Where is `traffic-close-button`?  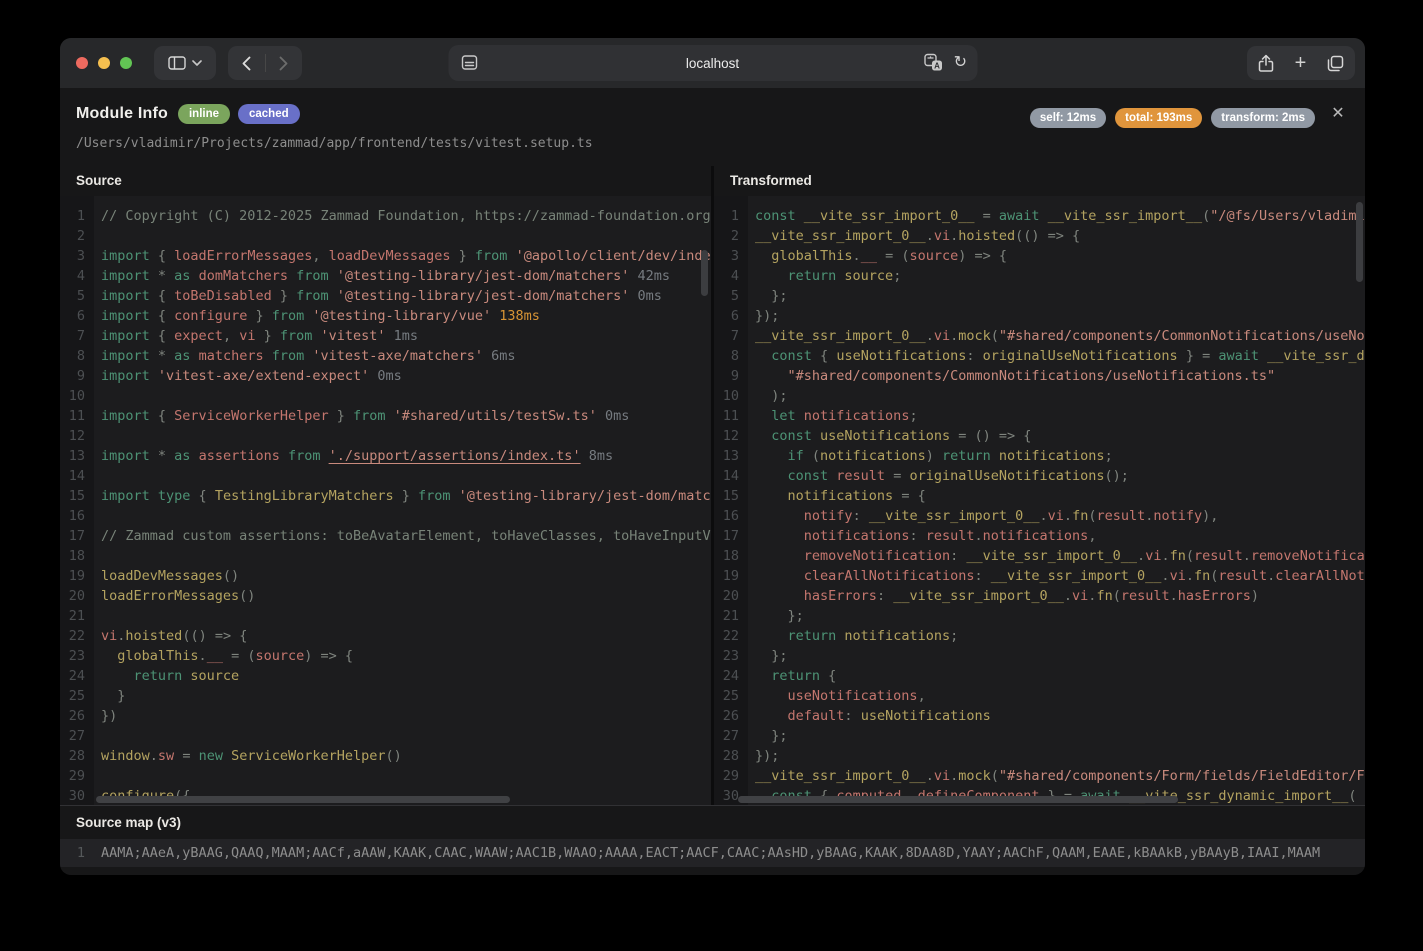
traffic-close-button is located at coordinates (82, 63).